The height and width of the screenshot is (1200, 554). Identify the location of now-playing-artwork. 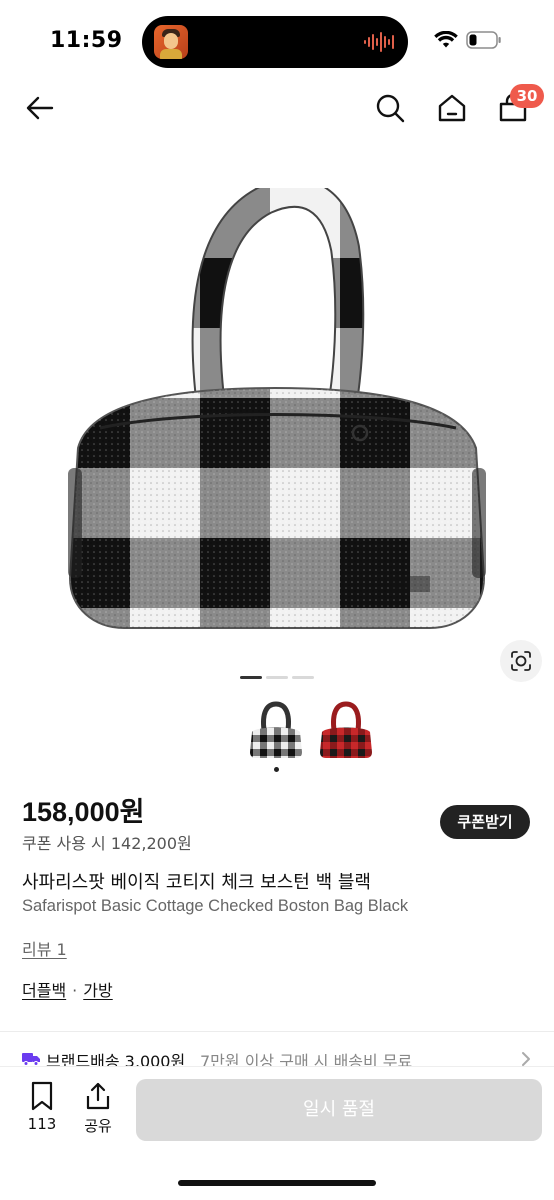
(171, 42).